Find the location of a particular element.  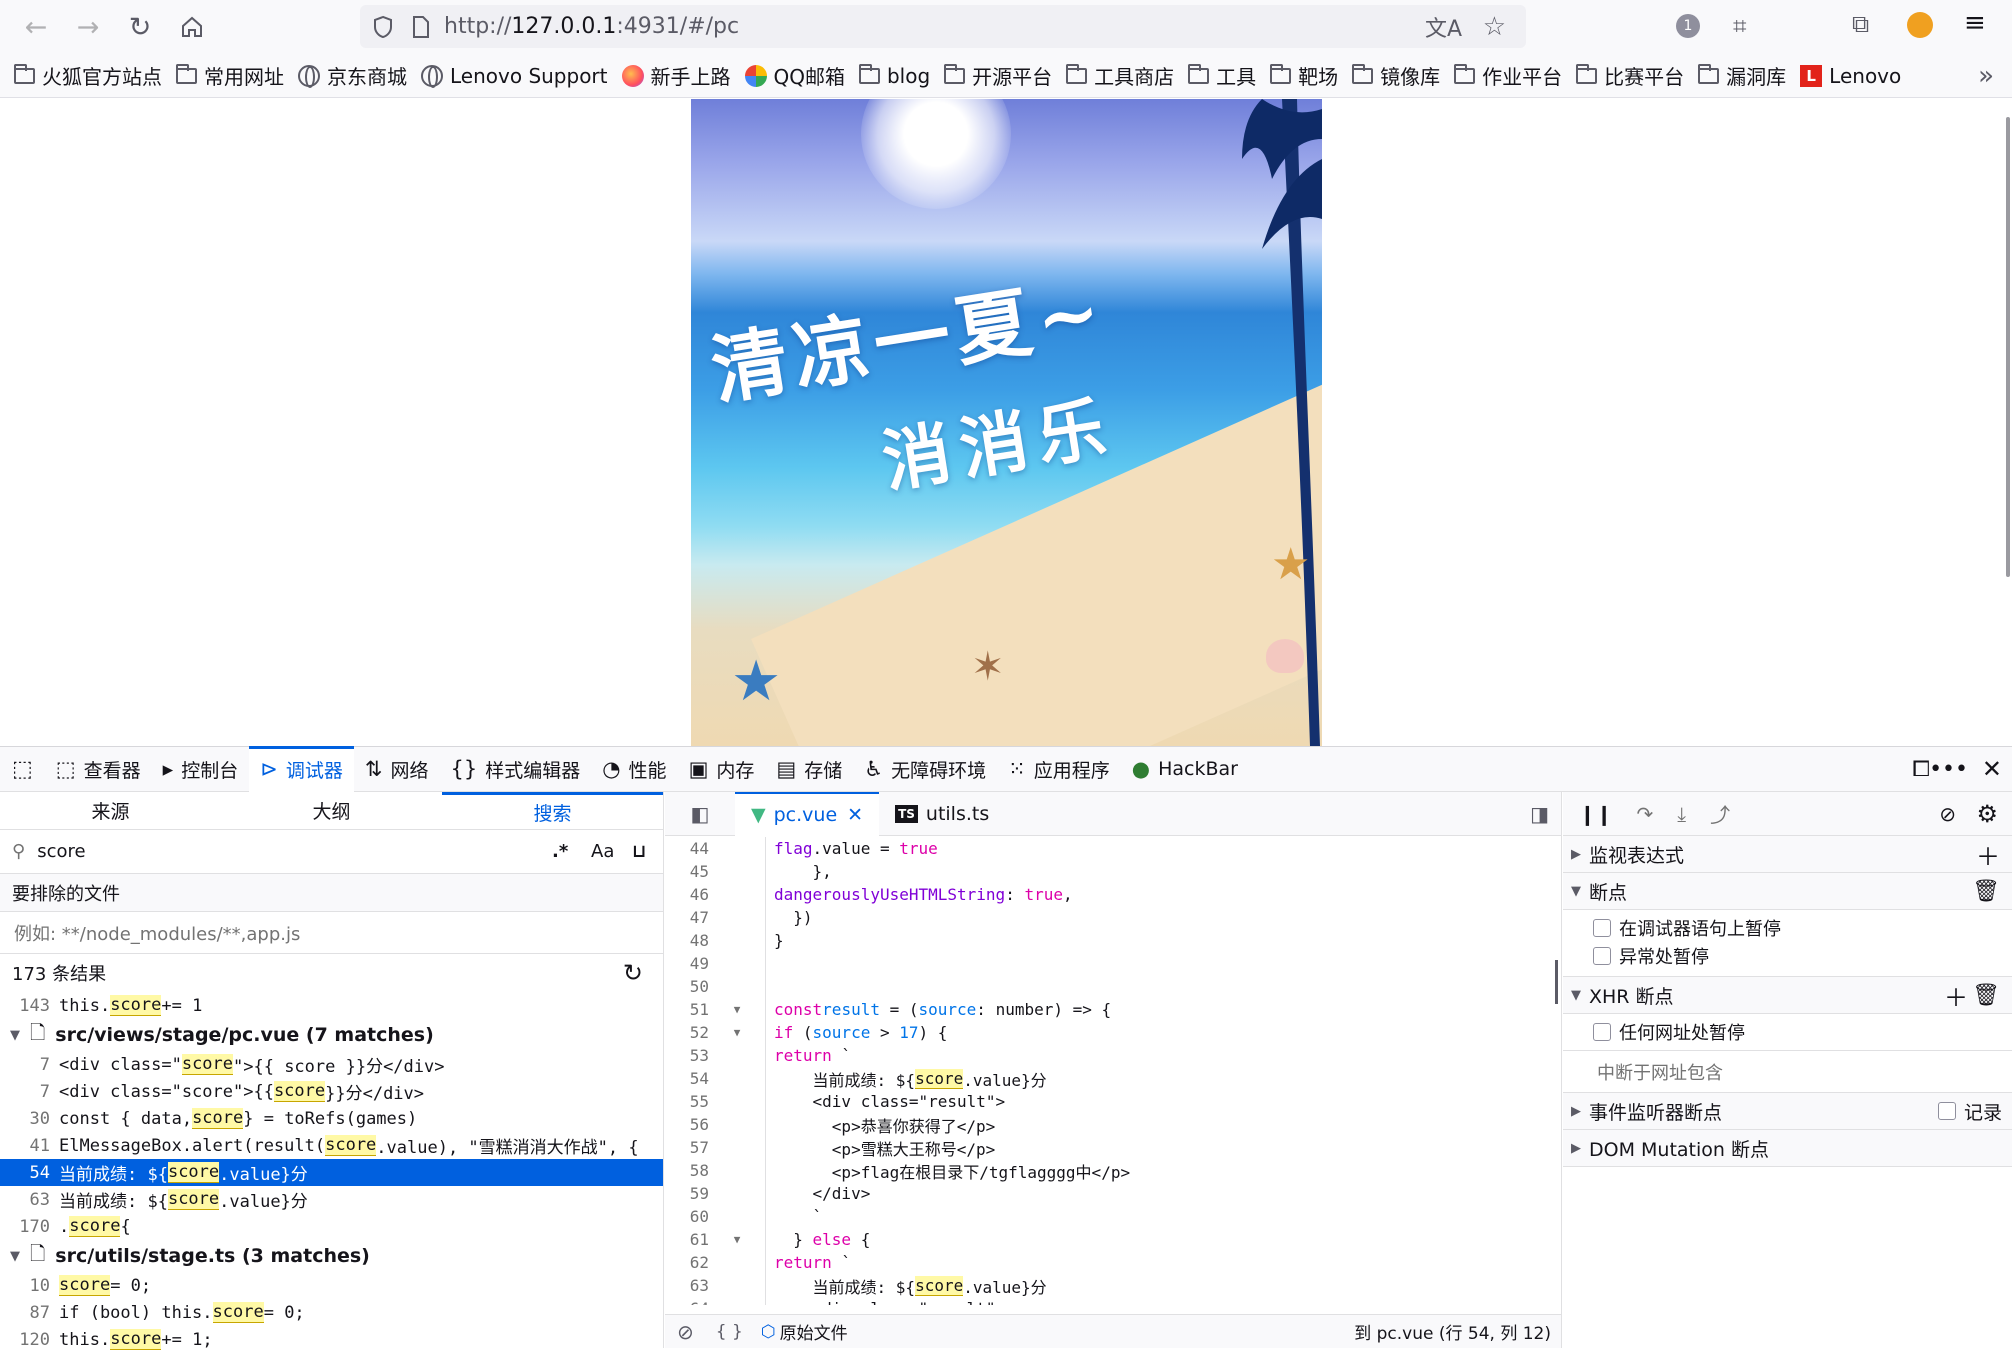

line-number: 57 is located at coordinates (687, 1147).